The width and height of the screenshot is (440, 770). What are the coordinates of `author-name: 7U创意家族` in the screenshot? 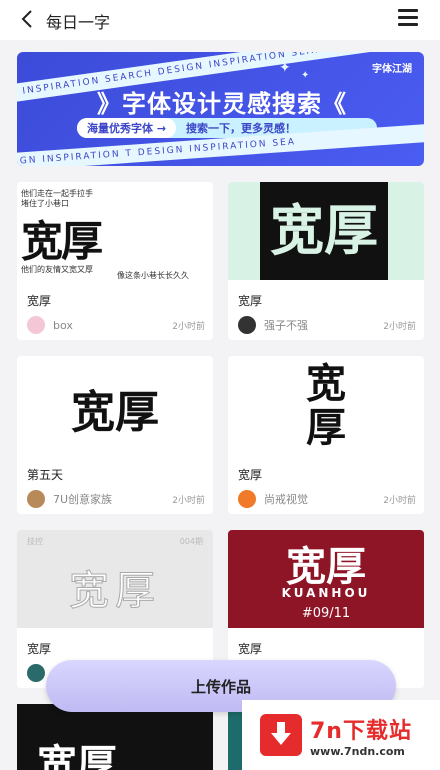 It's located at (82, 499).